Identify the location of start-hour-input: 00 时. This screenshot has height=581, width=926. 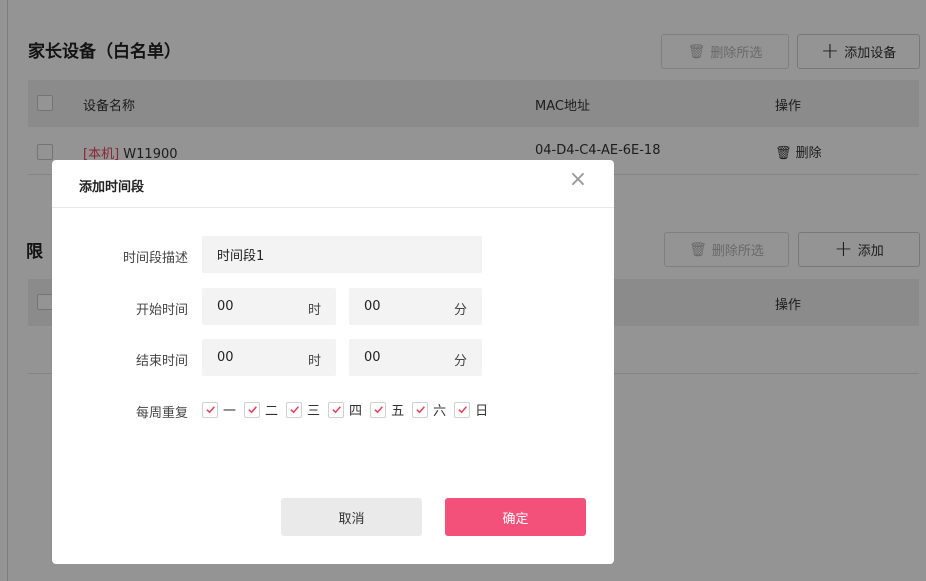
(269, 306).